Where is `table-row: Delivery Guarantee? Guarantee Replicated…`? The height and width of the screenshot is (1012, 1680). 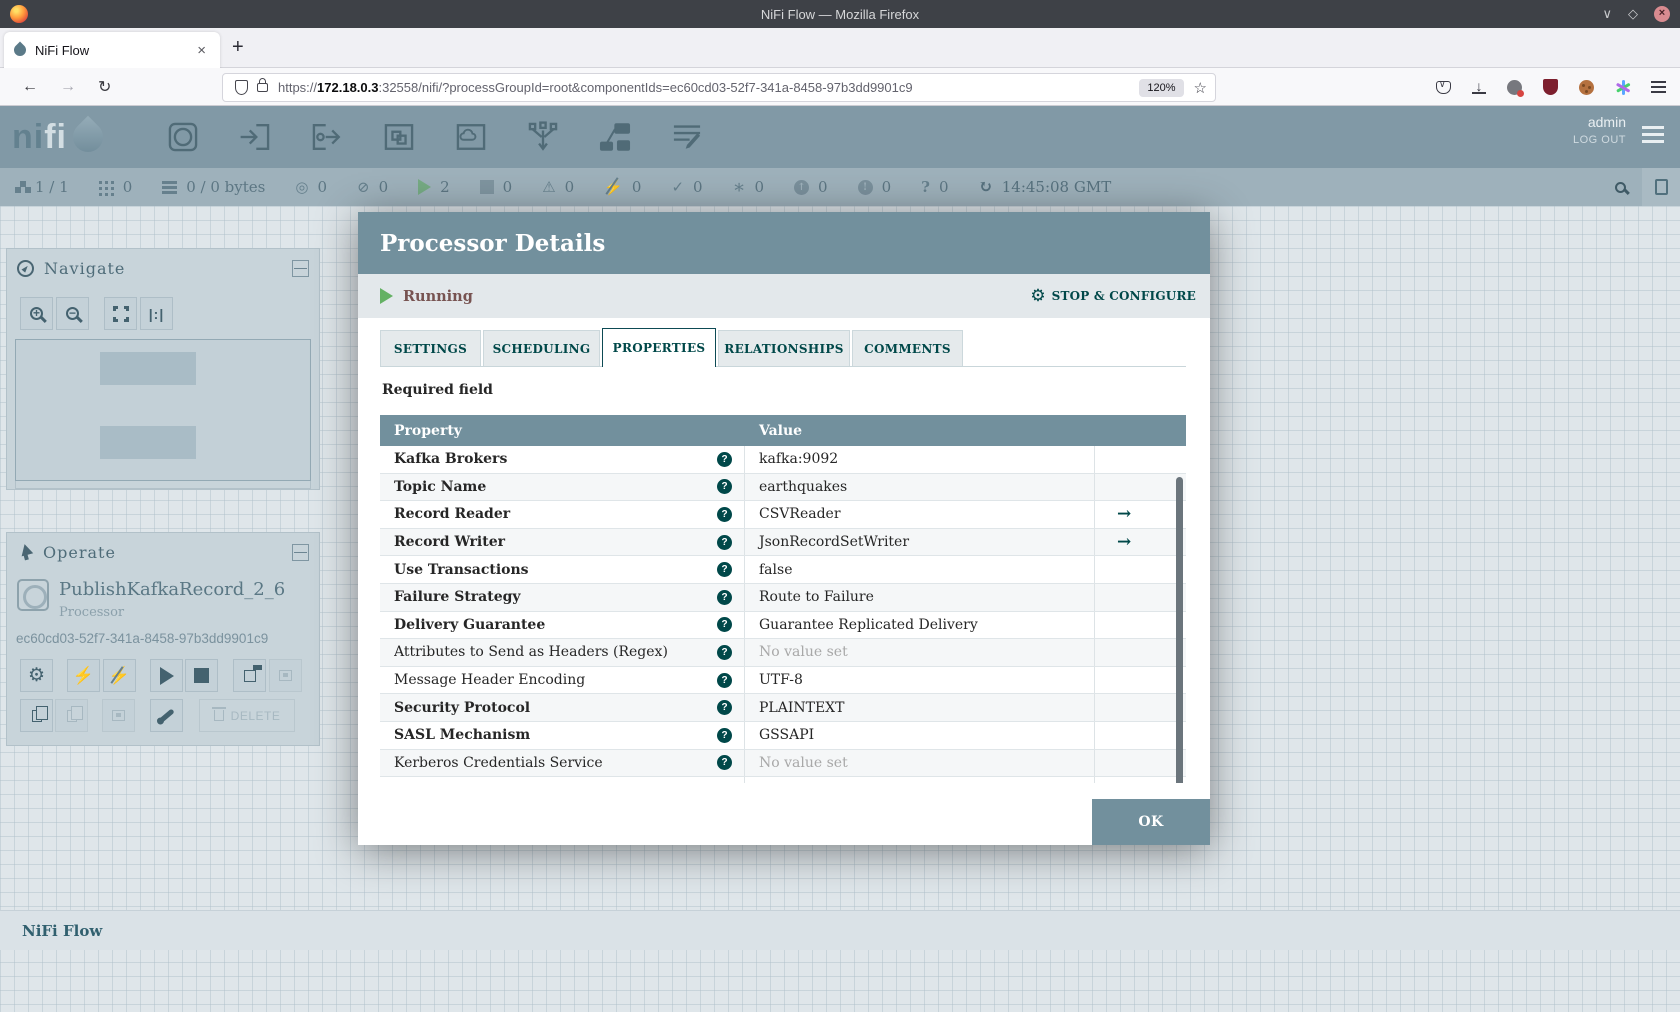 table-row: Delivery Guarantee? Guarantee Replicated… is located at coordinates (783, 625).